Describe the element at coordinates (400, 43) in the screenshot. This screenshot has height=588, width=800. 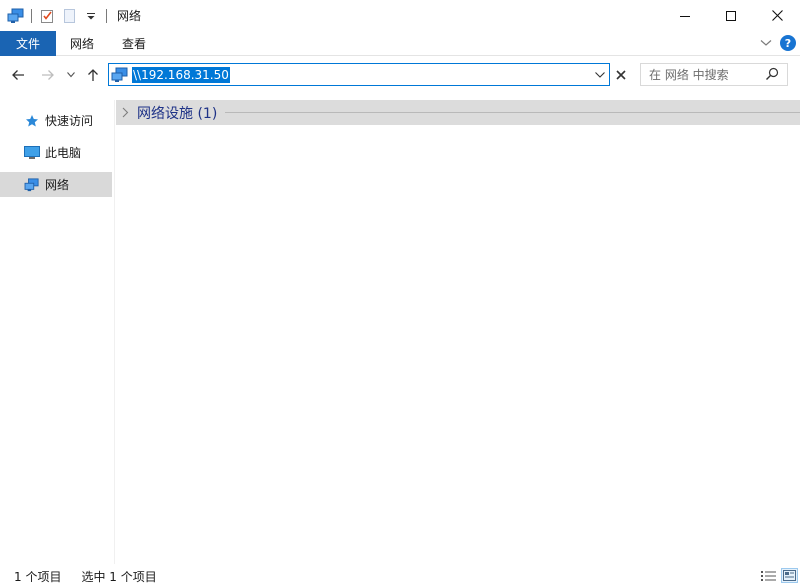
I see `ribbon: 文件 网络 查看 ?` at that location.